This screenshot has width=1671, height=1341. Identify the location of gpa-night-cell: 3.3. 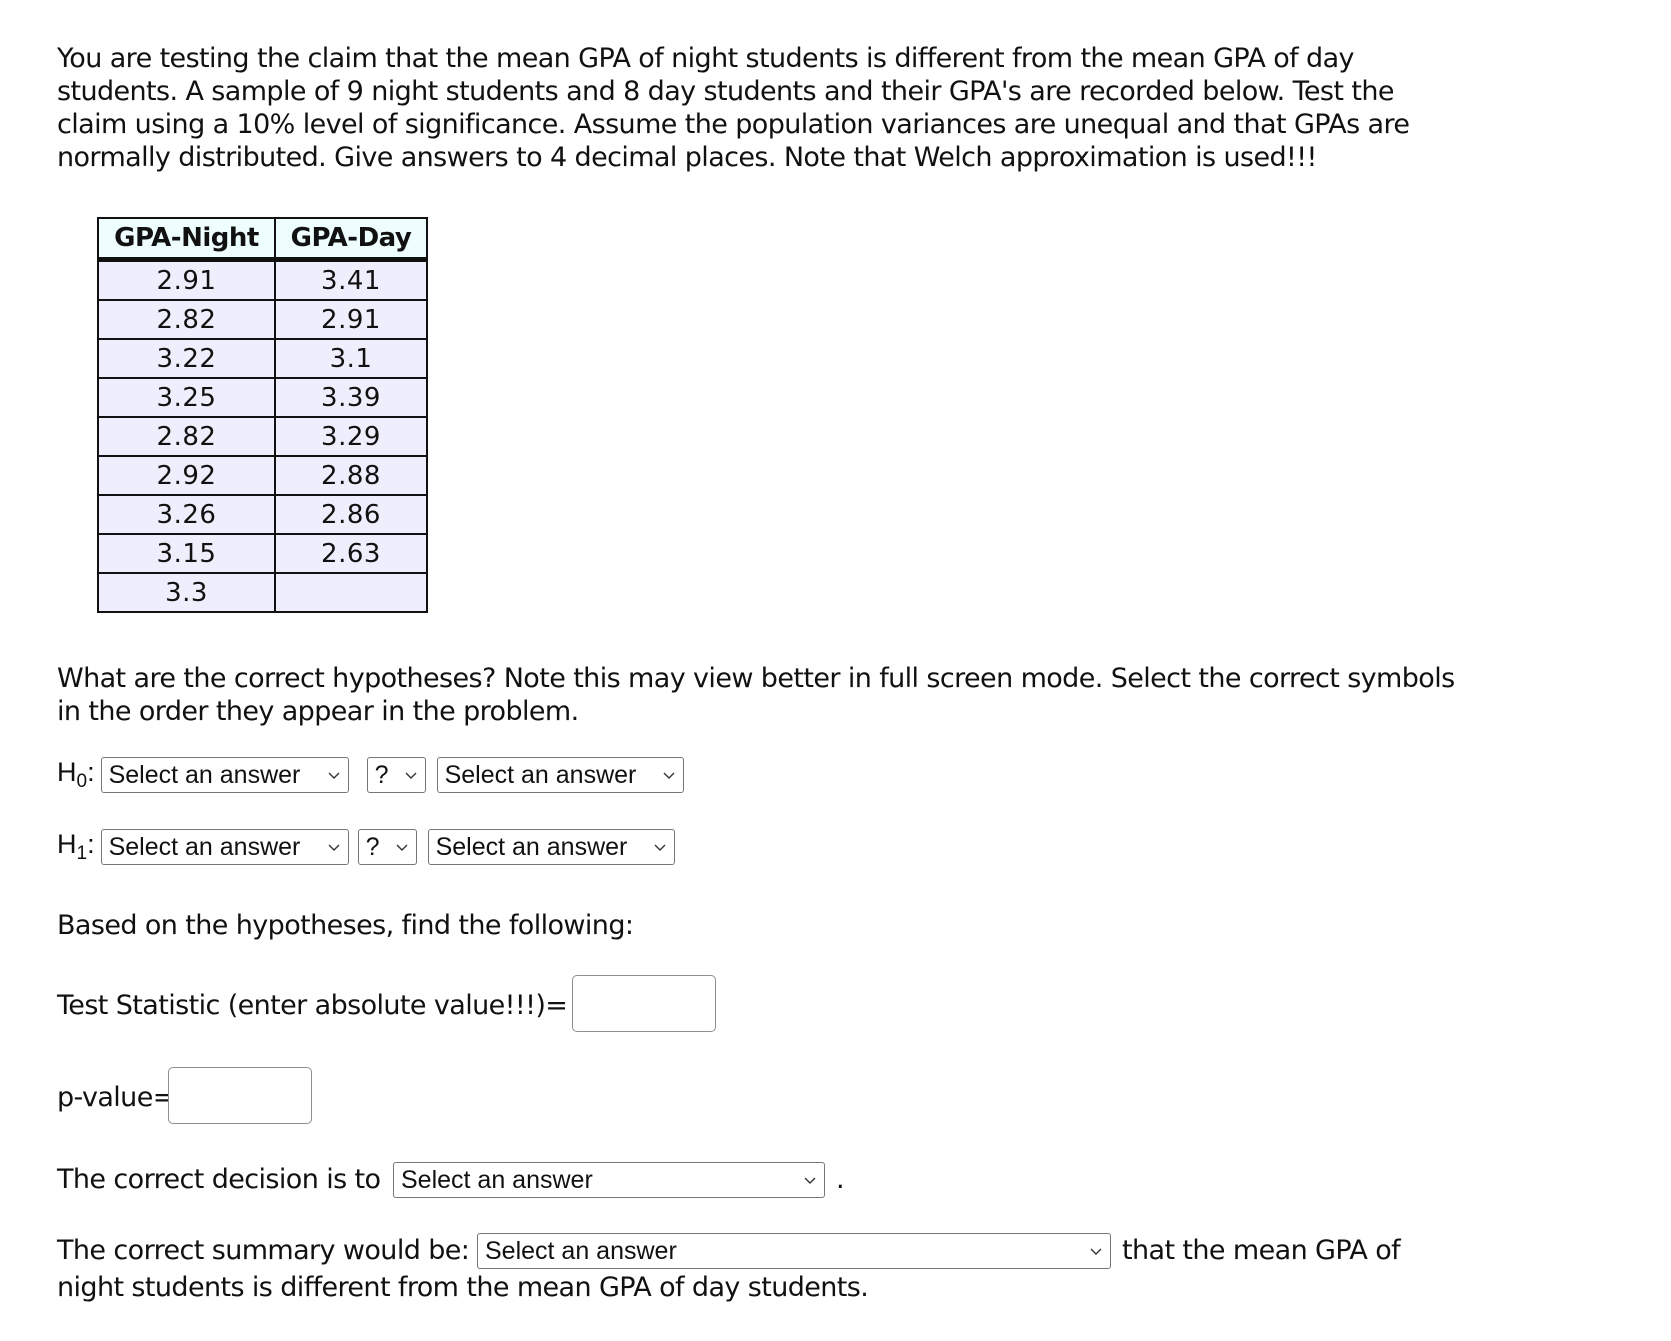
(186, 592).